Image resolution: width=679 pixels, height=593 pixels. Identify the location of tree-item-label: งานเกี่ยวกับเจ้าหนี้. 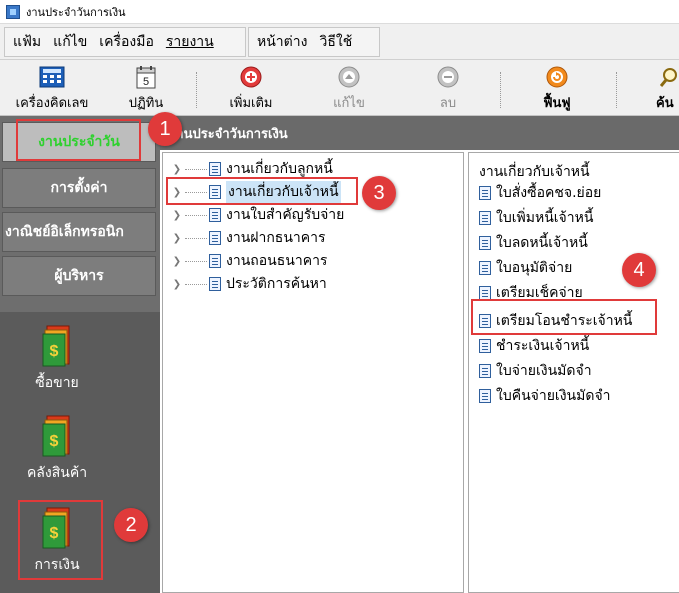
(283, 192).